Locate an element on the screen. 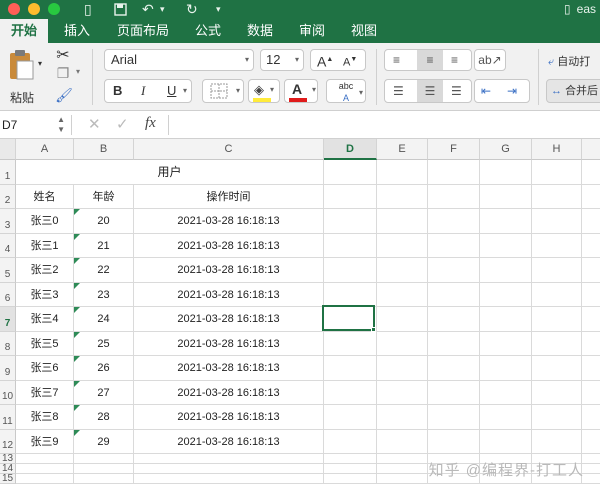 The height and width of the screenshot is (494, 600). increase-indent-button: ⇥ is located at coordinates (512, 91).